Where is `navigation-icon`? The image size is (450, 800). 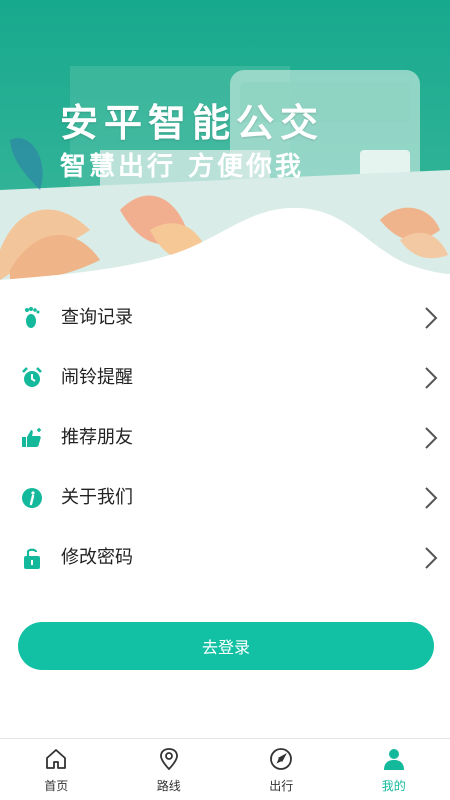
navigation-icon is located at coordinates (281, 759).